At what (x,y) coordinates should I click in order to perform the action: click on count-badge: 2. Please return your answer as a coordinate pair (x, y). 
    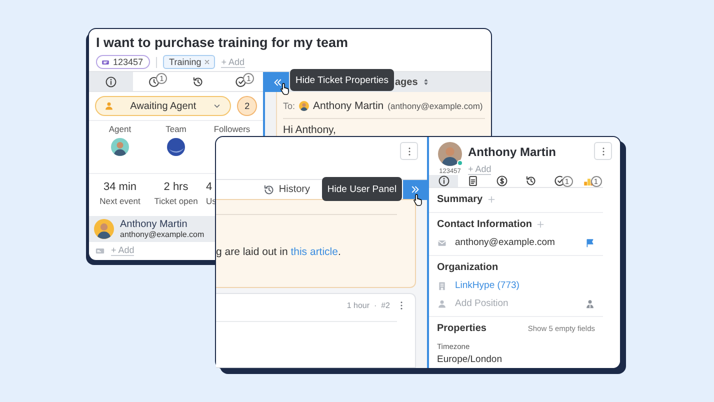
    Looking at the image, I should click on (247, 106).